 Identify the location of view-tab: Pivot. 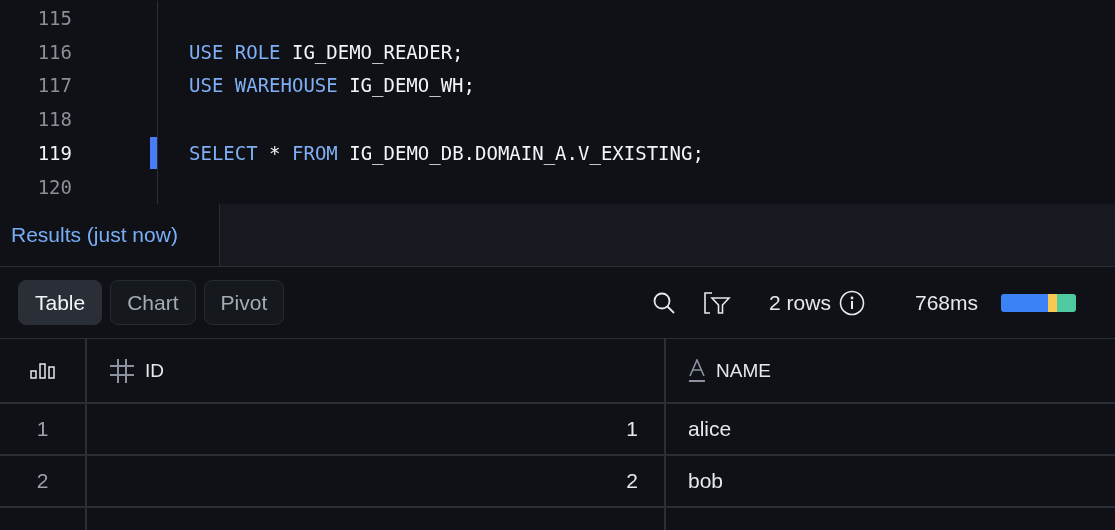
(244, 302).